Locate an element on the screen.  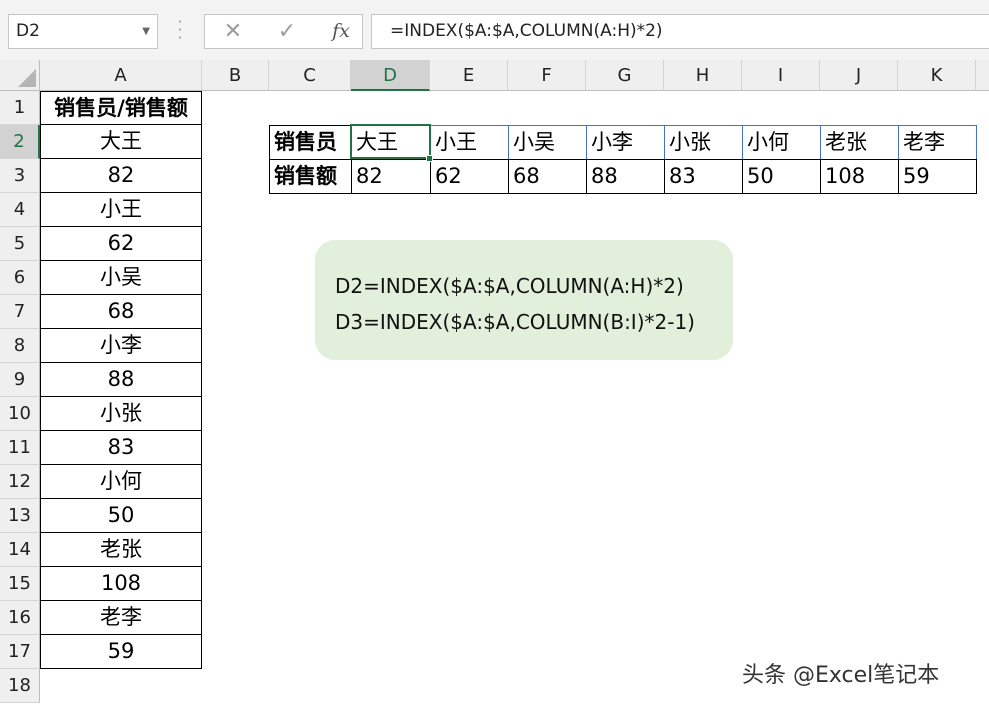
column-a-cell: 小王 is located at coordinates (121, 210).